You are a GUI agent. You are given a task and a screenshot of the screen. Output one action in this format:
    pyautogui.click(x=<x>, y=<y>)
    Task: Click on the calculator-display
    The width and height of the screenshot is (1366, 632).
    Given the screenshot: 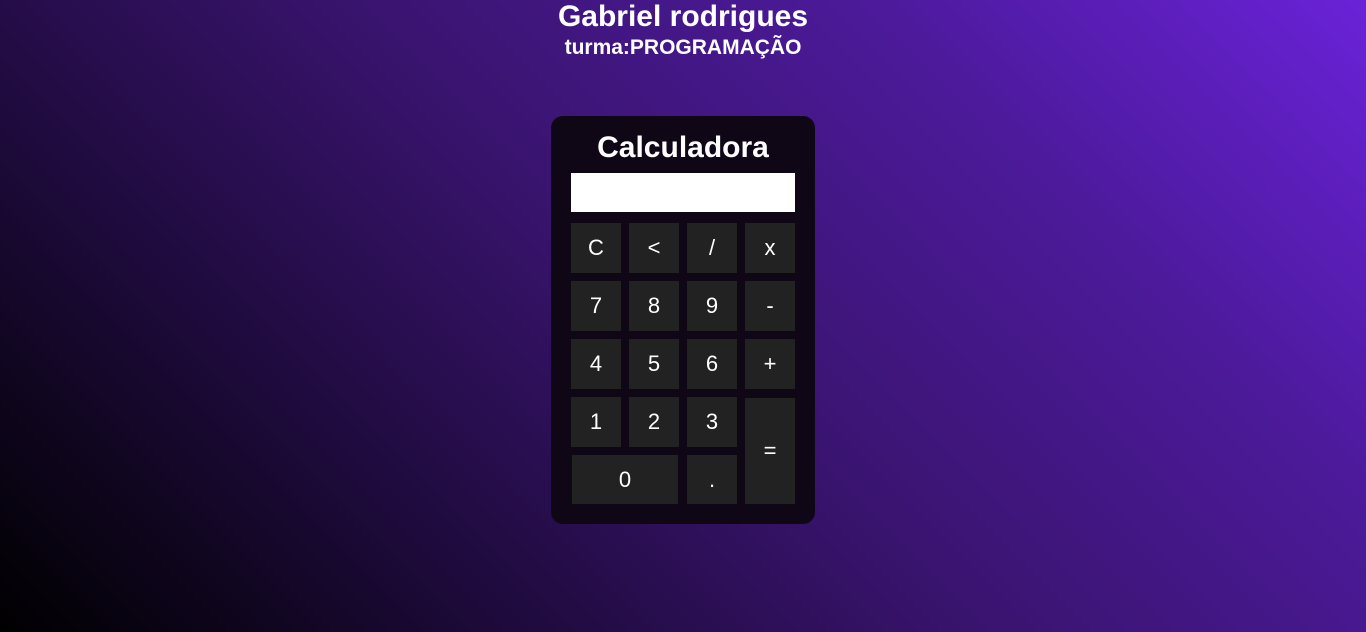 What is the action you would take?
    pyautogui.click(x=683, y=192)
    